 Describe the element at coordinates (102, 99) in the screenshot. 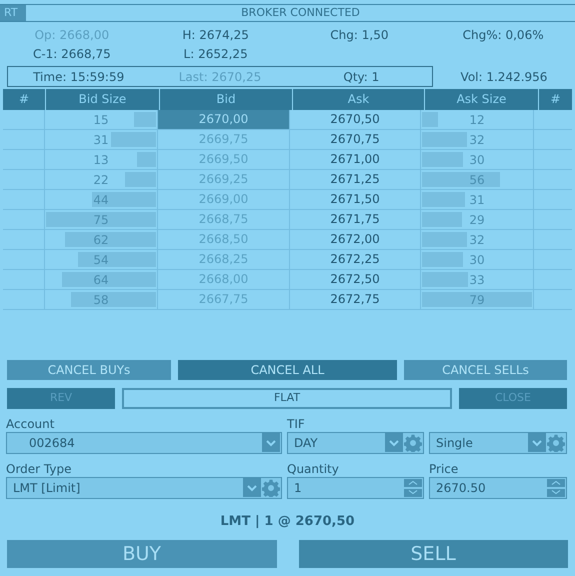

I see `column-header: Bid Size` at that location.